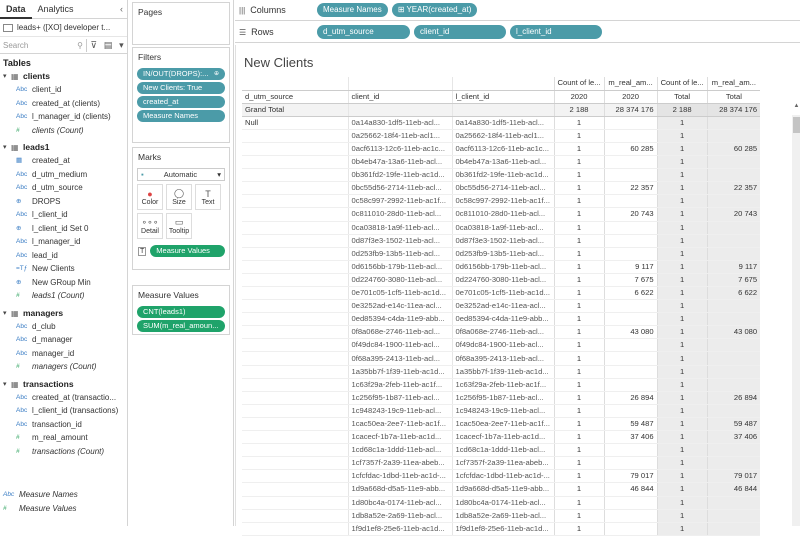 This screenshot has height=536, width=800. I want to click on color-button: ● Color, so click(150, 197).